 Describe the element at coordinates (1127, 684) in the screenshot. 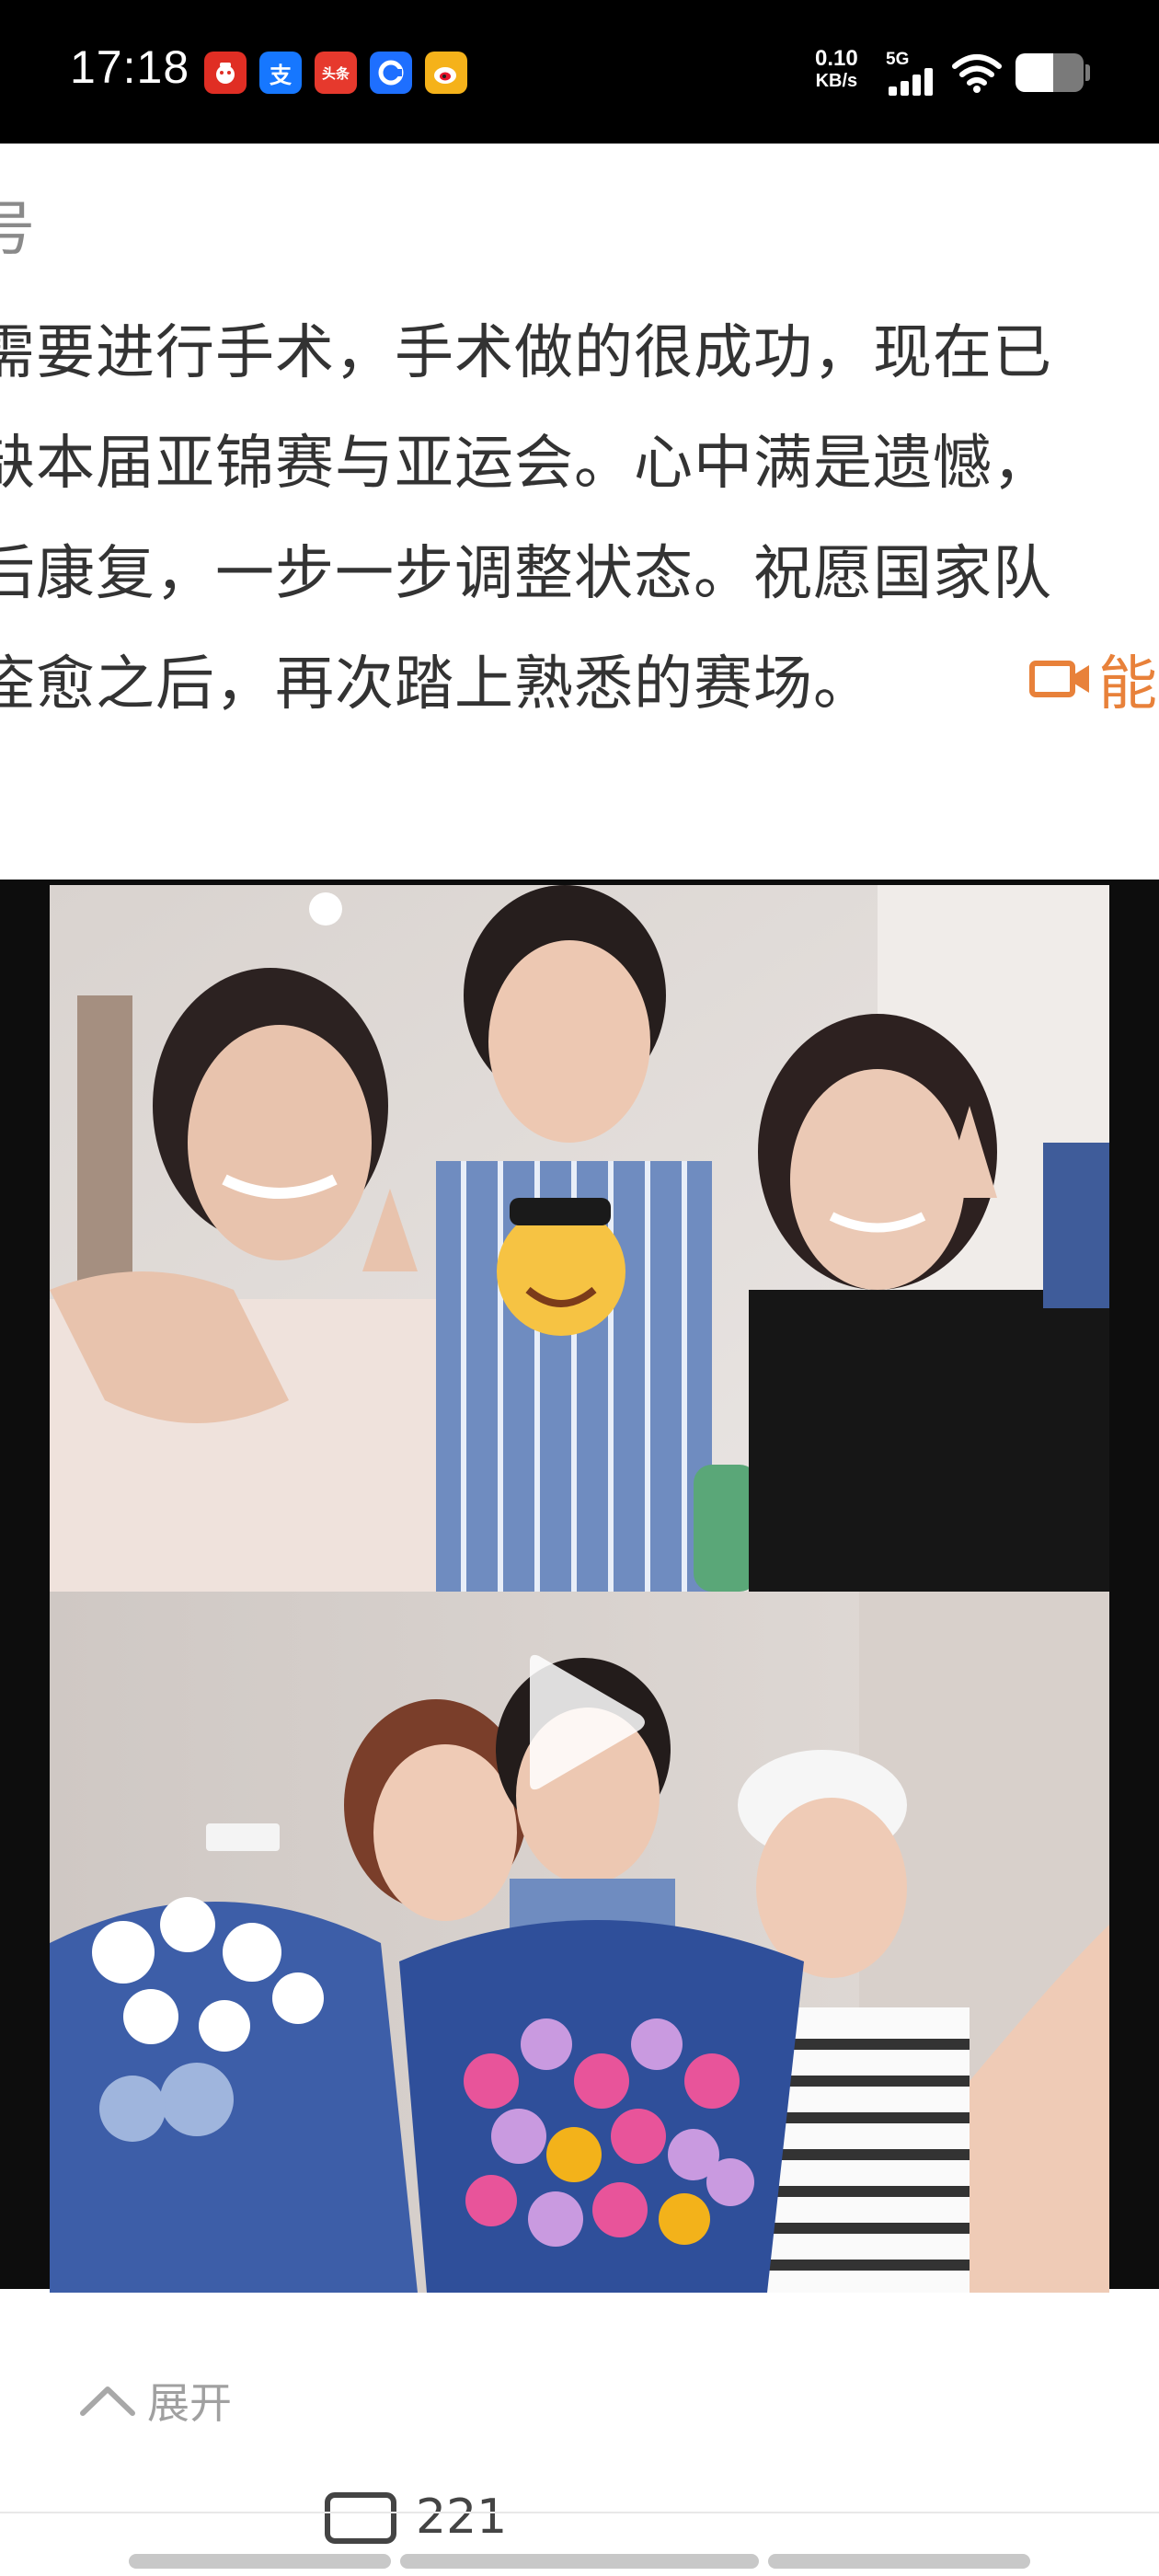

I see `web-video-link-label: 能` at that location.